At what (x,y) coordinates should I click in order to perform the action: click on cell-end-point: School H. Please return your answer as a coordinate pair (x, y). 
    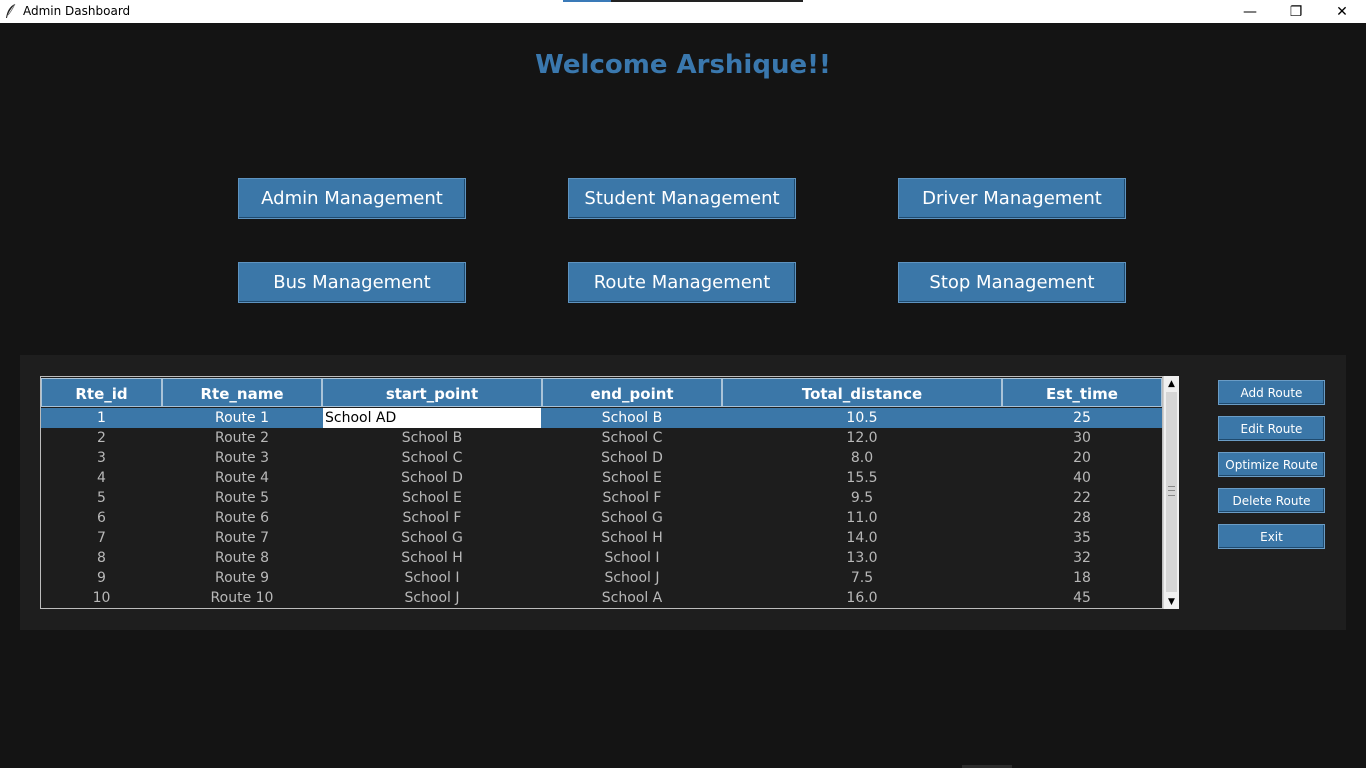
    Looking at the image, I should click on (632, 538).